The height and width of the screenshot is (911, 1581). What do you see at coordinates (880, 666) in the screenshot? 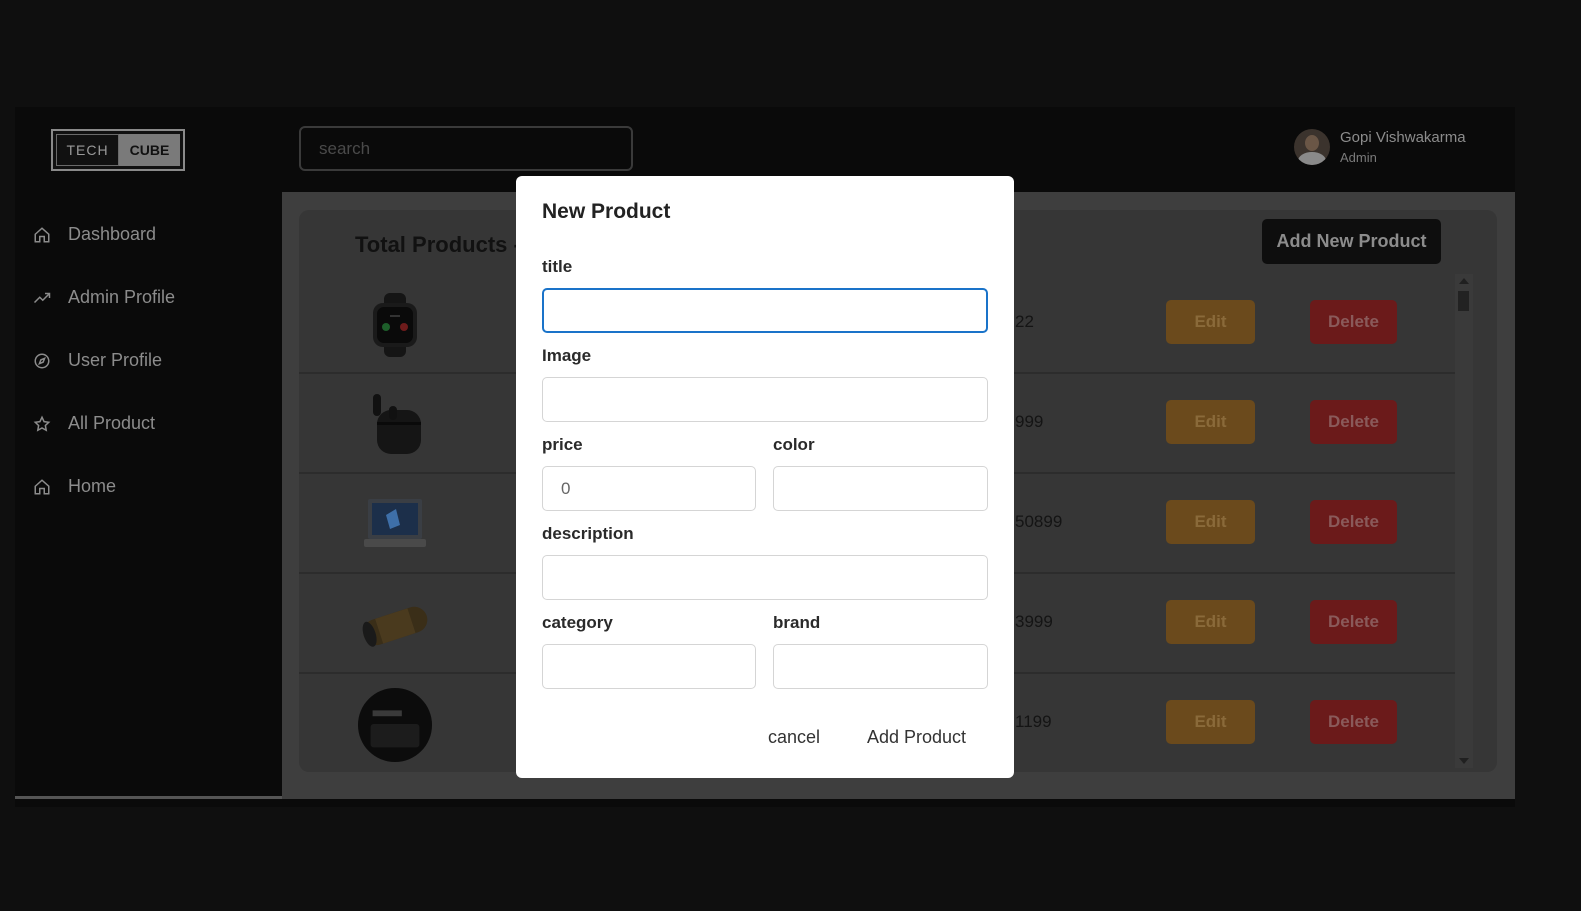
I see `brand-input` at bounding box center [880, 666].